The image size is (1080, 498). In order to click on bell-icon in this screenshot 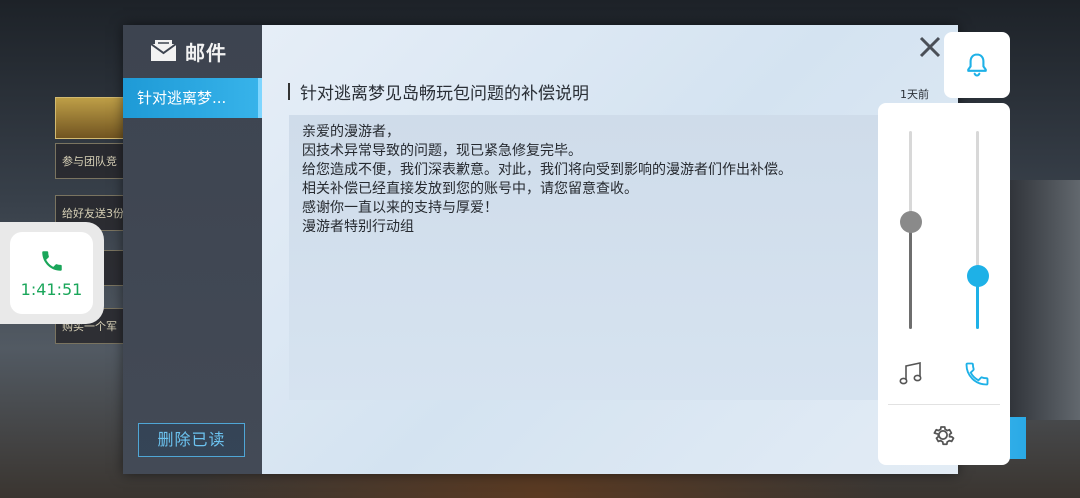, I will do `click(977, 65)`.